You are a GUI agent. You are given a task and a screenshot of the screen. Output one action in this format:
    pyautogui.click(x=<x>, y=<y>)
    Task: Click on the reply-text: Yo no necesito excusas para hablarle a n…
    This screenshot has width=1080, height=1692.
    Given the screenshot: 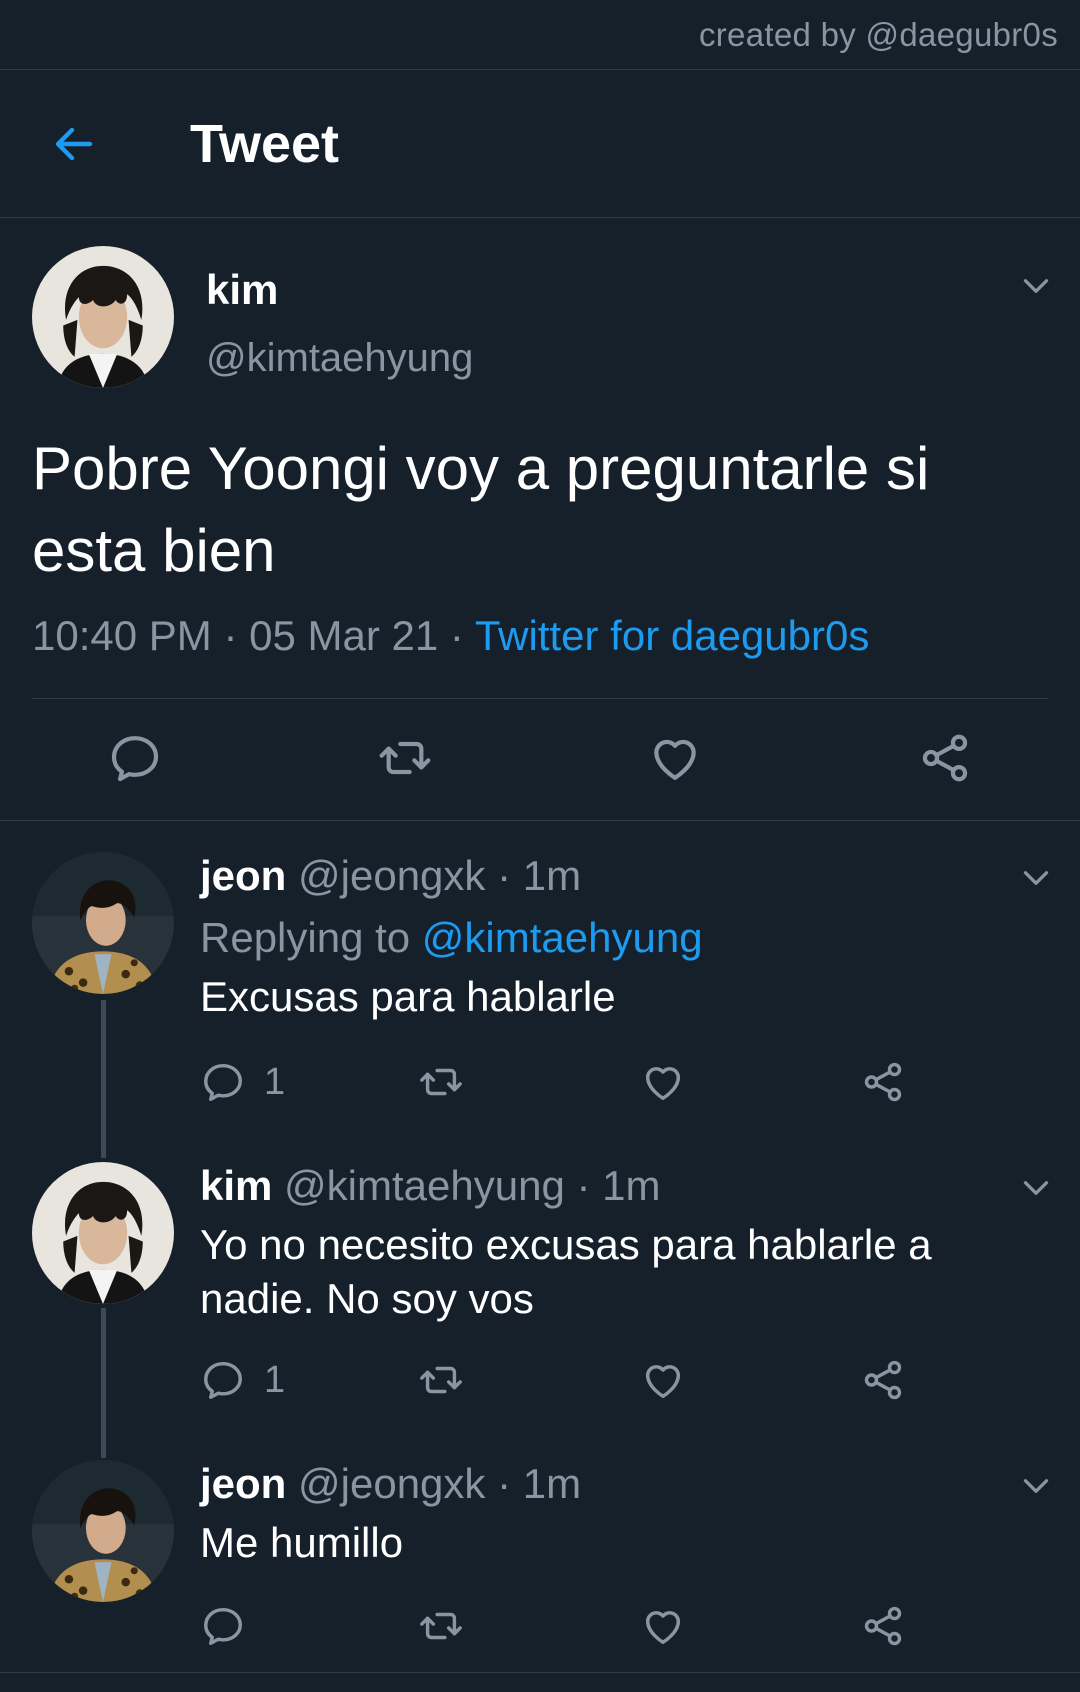 What is the action you would take?
    pyautogui.click(x=566, y=1271)
    